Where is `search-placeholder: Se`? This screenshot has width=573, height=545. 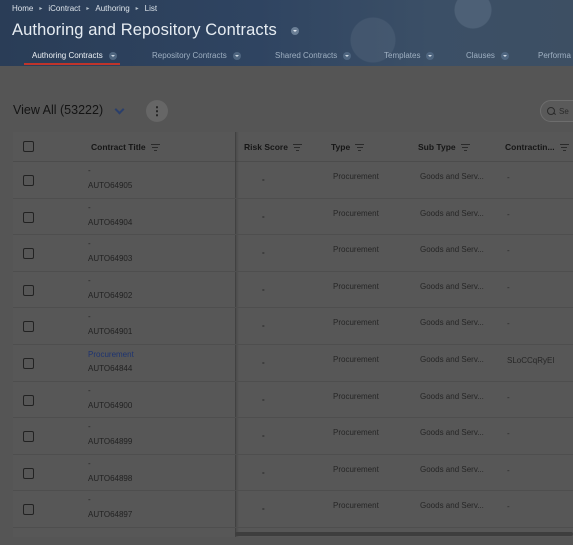 search-placeholder: Se is located at coordinates (564, 111).